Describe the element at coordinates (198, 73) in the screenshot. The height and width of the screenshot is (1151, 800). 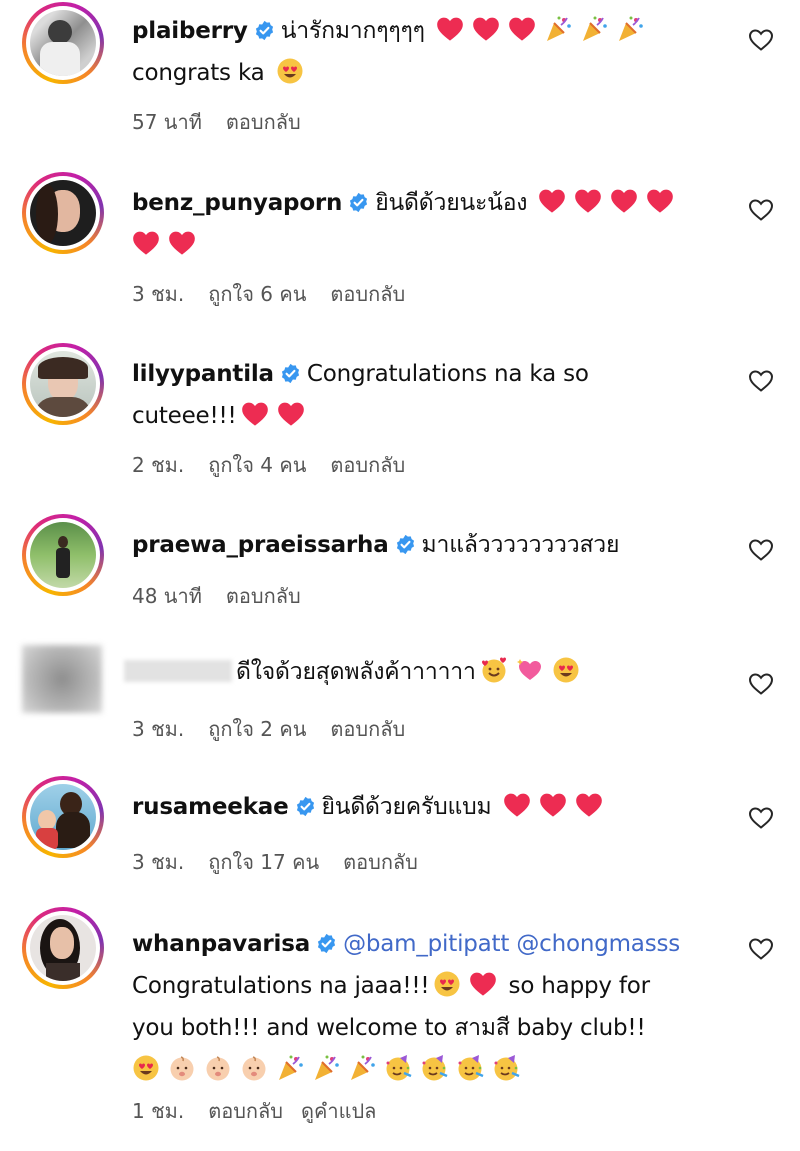
I see `comment-text-line2: congrats ka` at that location.